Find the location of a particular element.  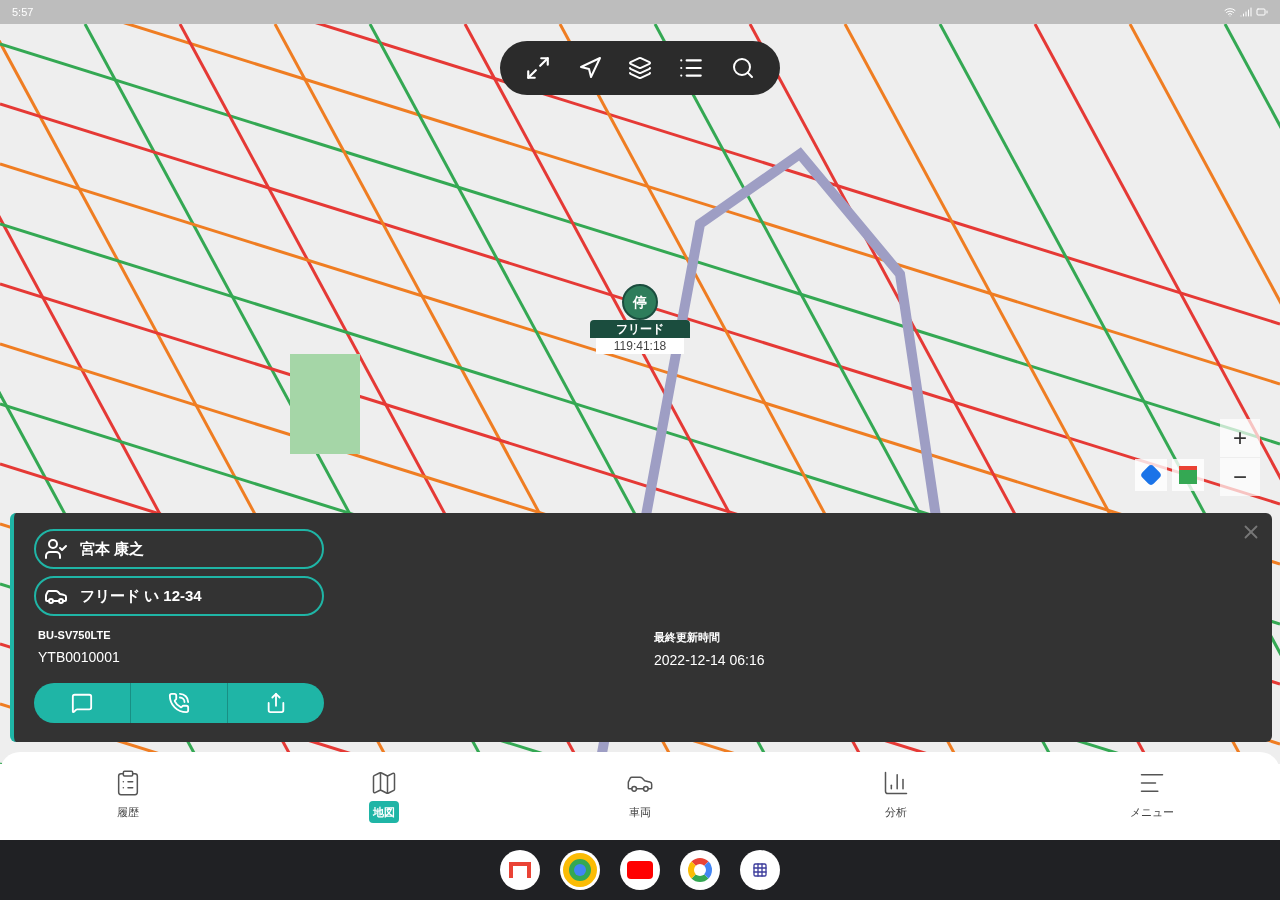

phone-icon is located at coordinates (179, 702).